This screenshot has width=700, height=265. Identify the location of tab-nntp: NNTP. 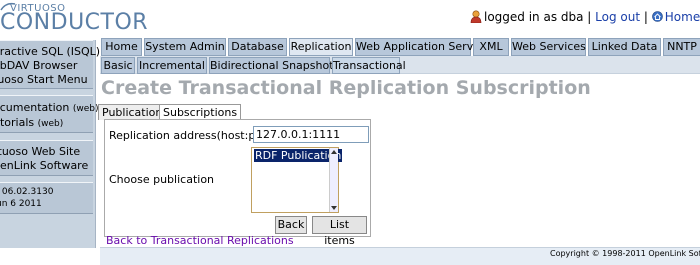
(681, 47).